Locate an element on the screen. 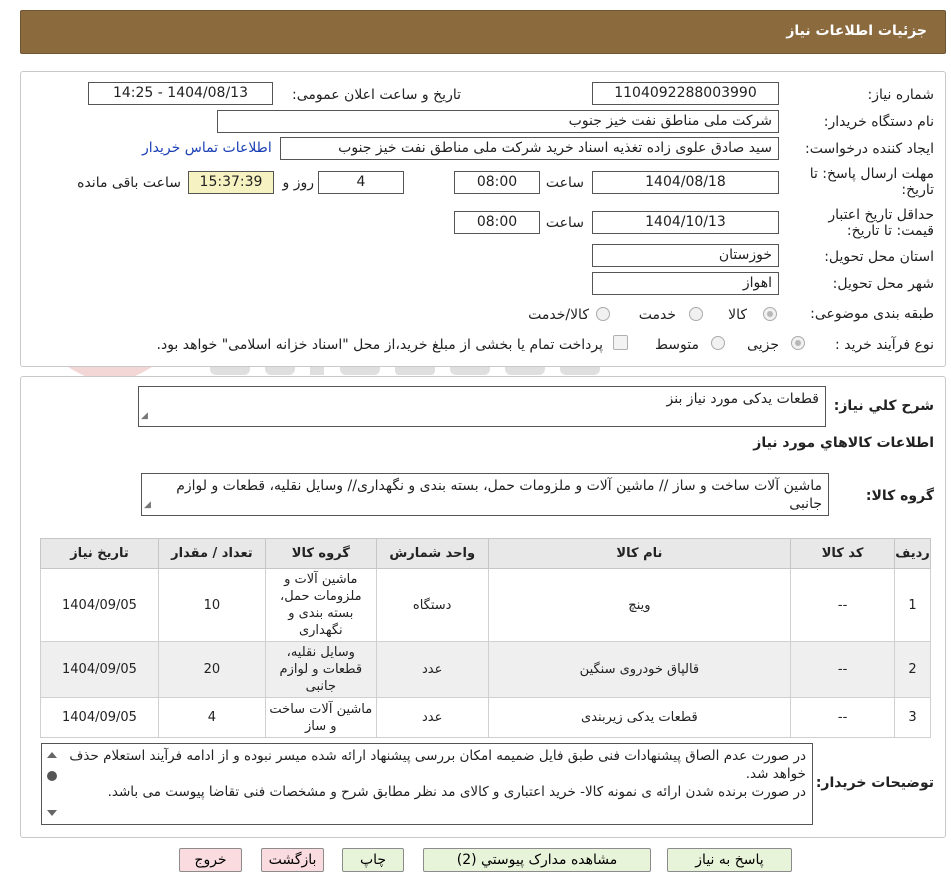  need-number-field: 1104092288003990 is located at coordinates (685, 93).